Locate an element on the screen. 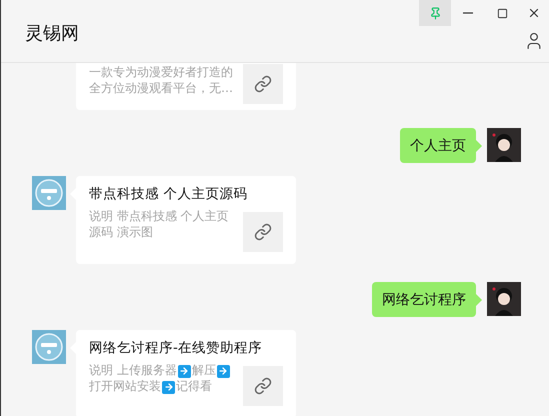 This screenshot has width=549, height=416. minimize-icon is located at coordinates (468, 13).